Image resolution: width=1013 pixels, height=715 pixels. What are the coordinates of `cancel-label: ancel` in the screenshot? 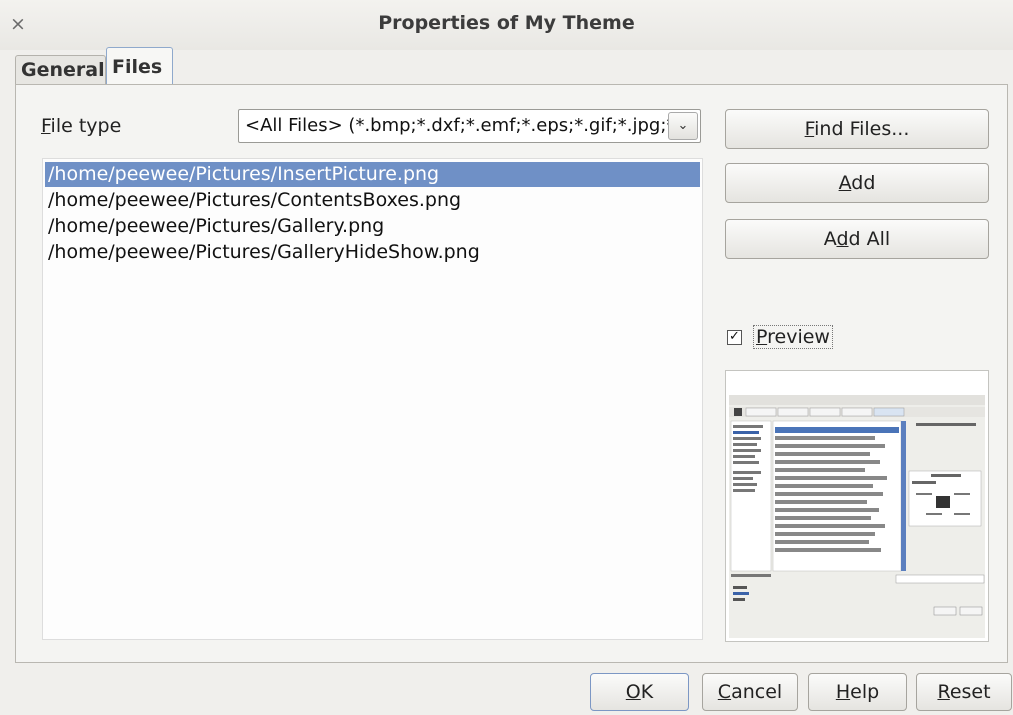 It's located at (757, 692).